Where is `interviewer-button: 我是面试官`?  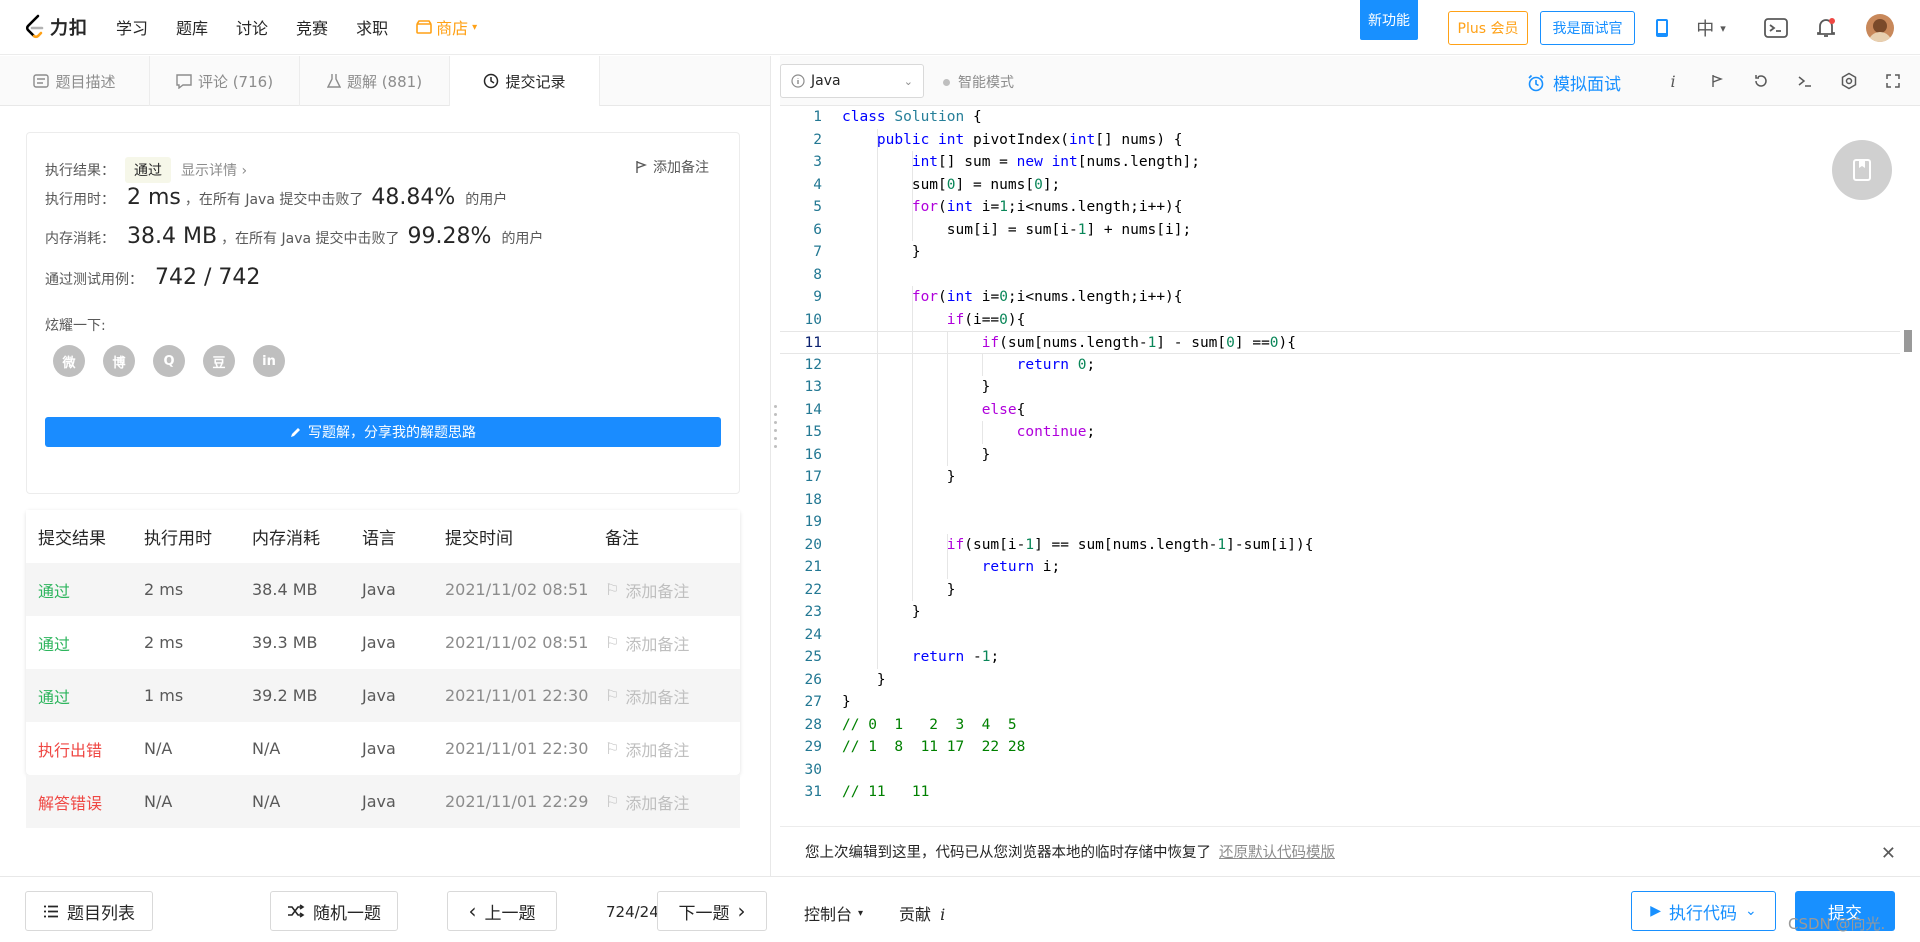 interviewer-button: 我是面试官 is located at coordinates (1587, 28).